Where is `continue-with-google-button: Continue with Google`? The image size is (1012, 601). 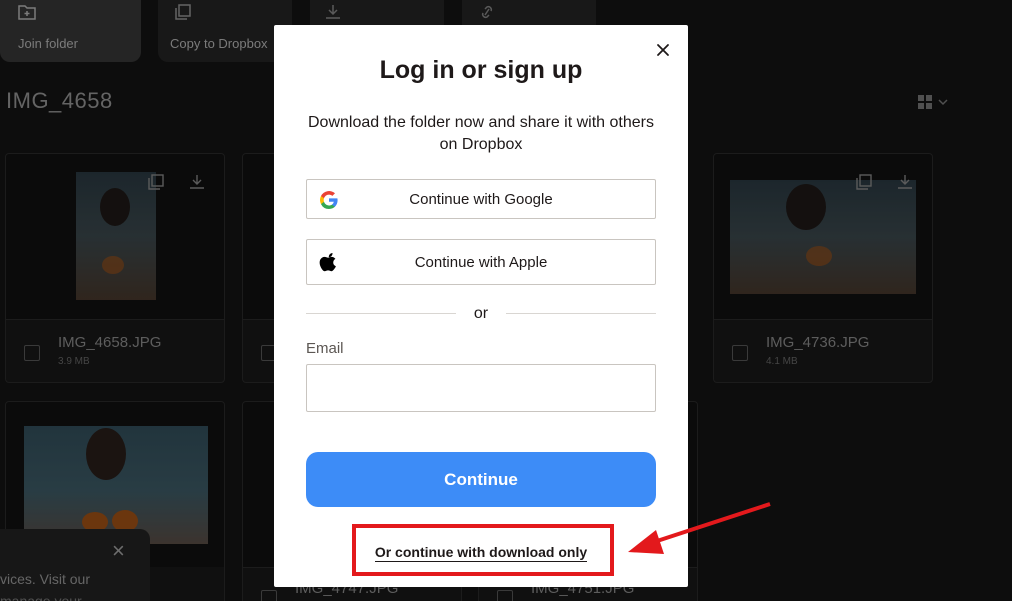
continue-with-google-button: Continue with Google is located at coordinates (481, 199).